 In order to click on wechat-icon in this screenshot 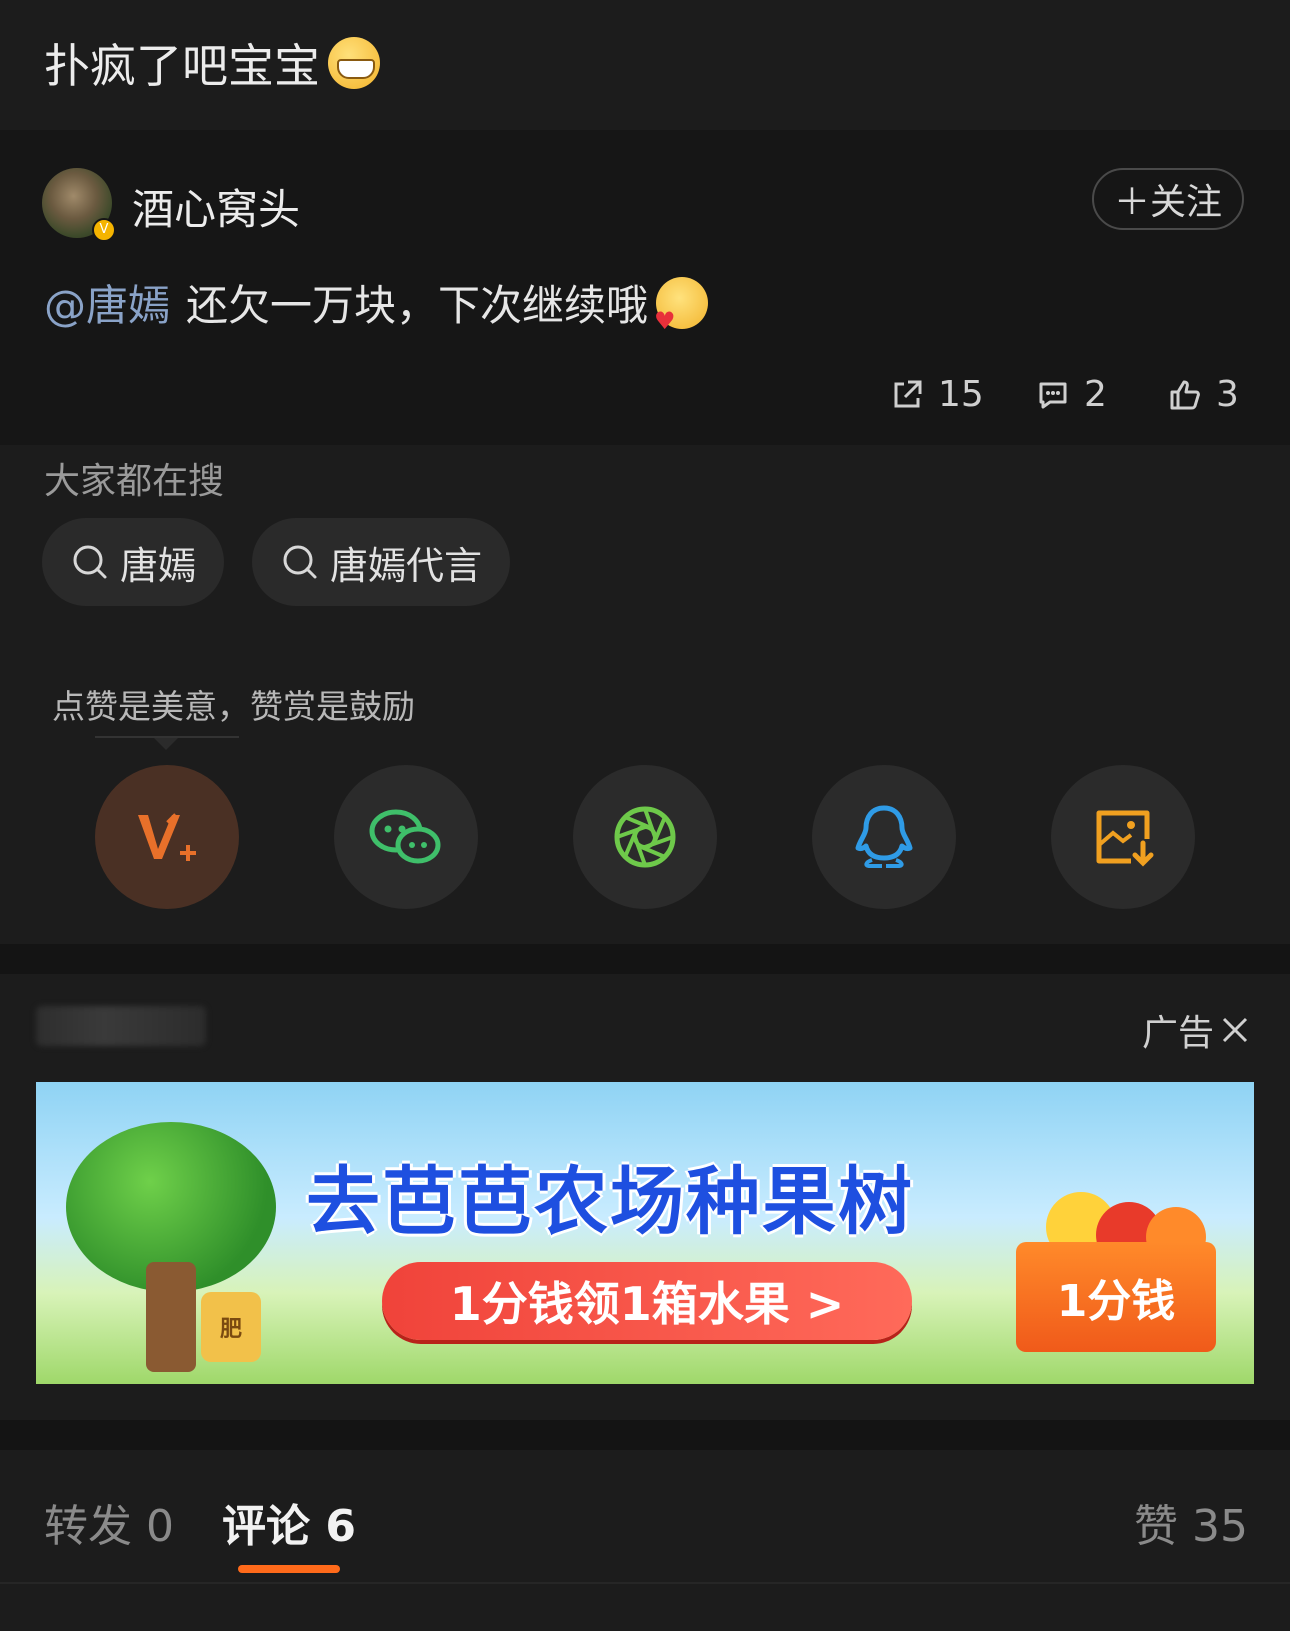, I will do `click(405, 836)`.